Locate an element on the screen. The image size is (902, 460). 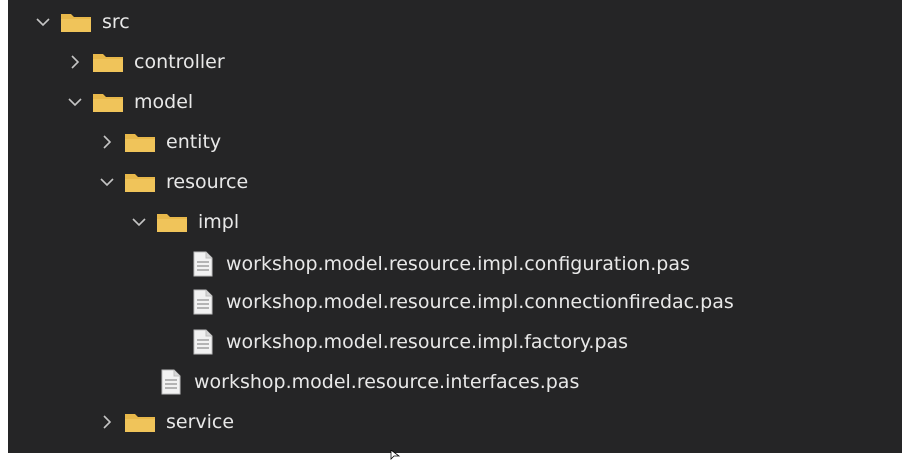
tree-item-resource: resource is located at coordinates (172, 182).